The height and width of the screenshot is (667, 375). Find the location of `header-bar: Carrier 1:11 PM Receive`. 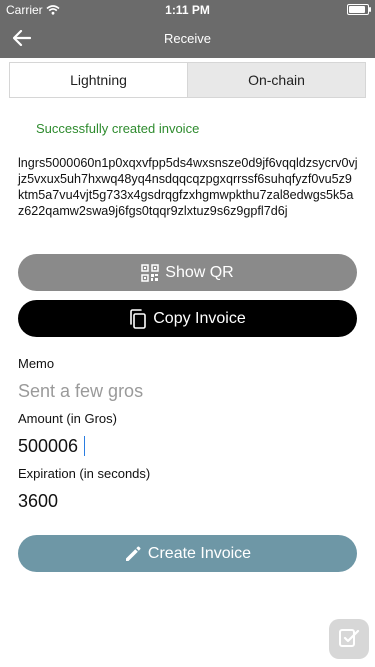

header-bar: Carrier 1:11 PM Receive is located at coordinates (187, 29).